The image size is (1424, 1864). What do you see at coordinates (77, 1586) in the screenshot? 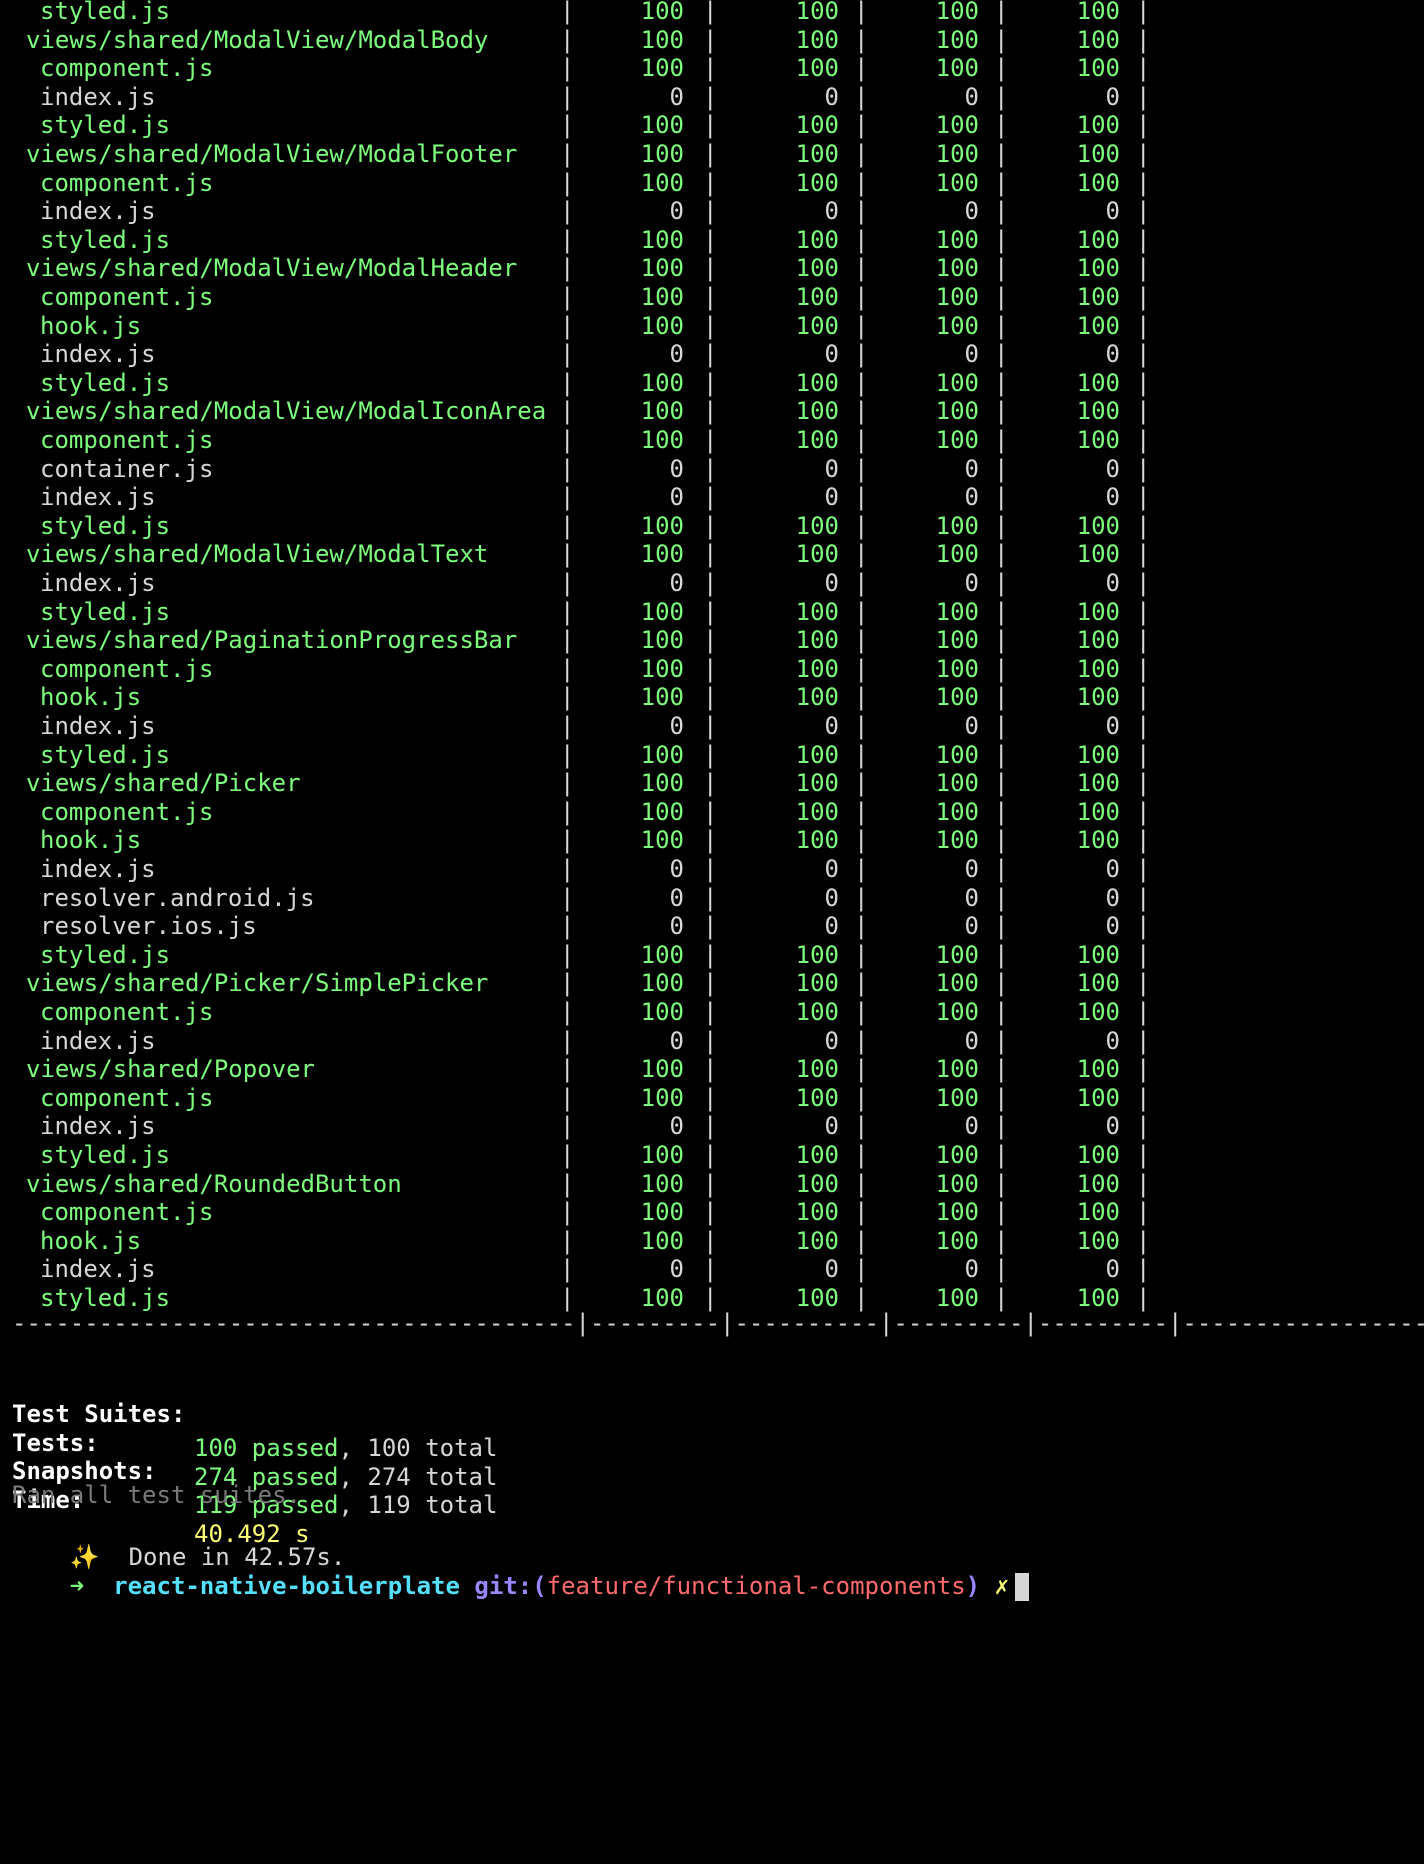
I see `prompt-arrow-icon: ➜` at bounding box center [77, 1586].